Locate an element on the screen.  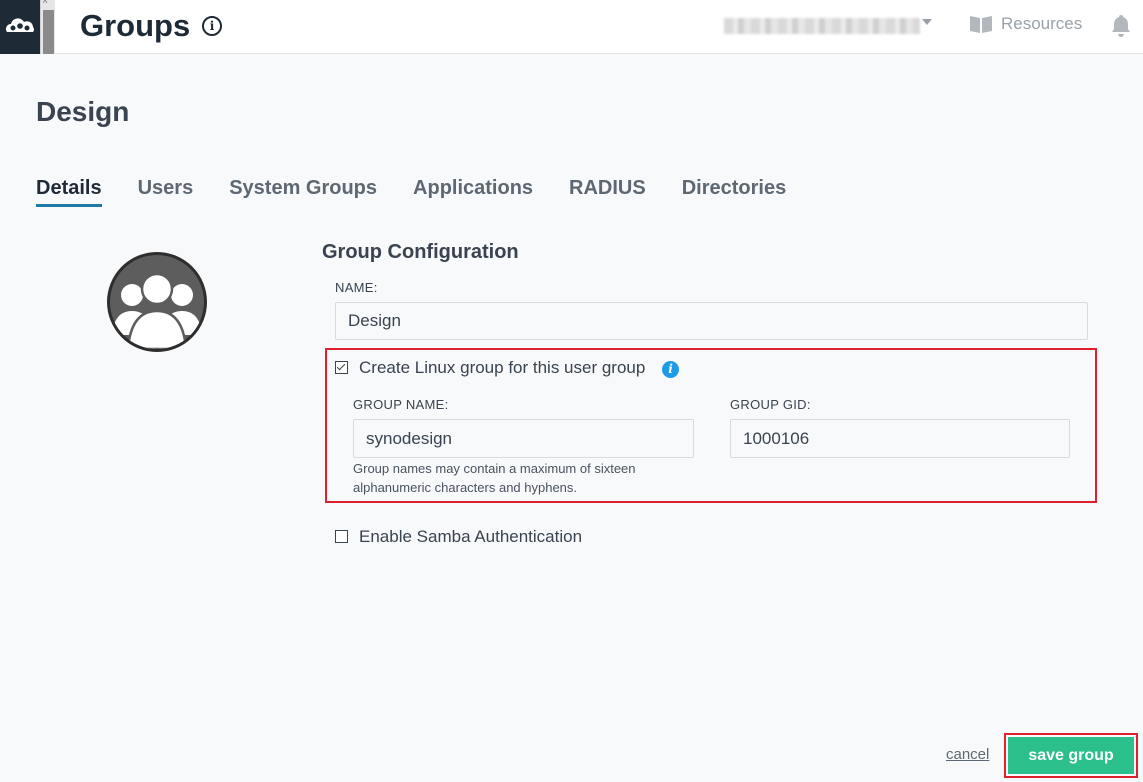
name-label: NAME: is located at coordinates (356, 287).